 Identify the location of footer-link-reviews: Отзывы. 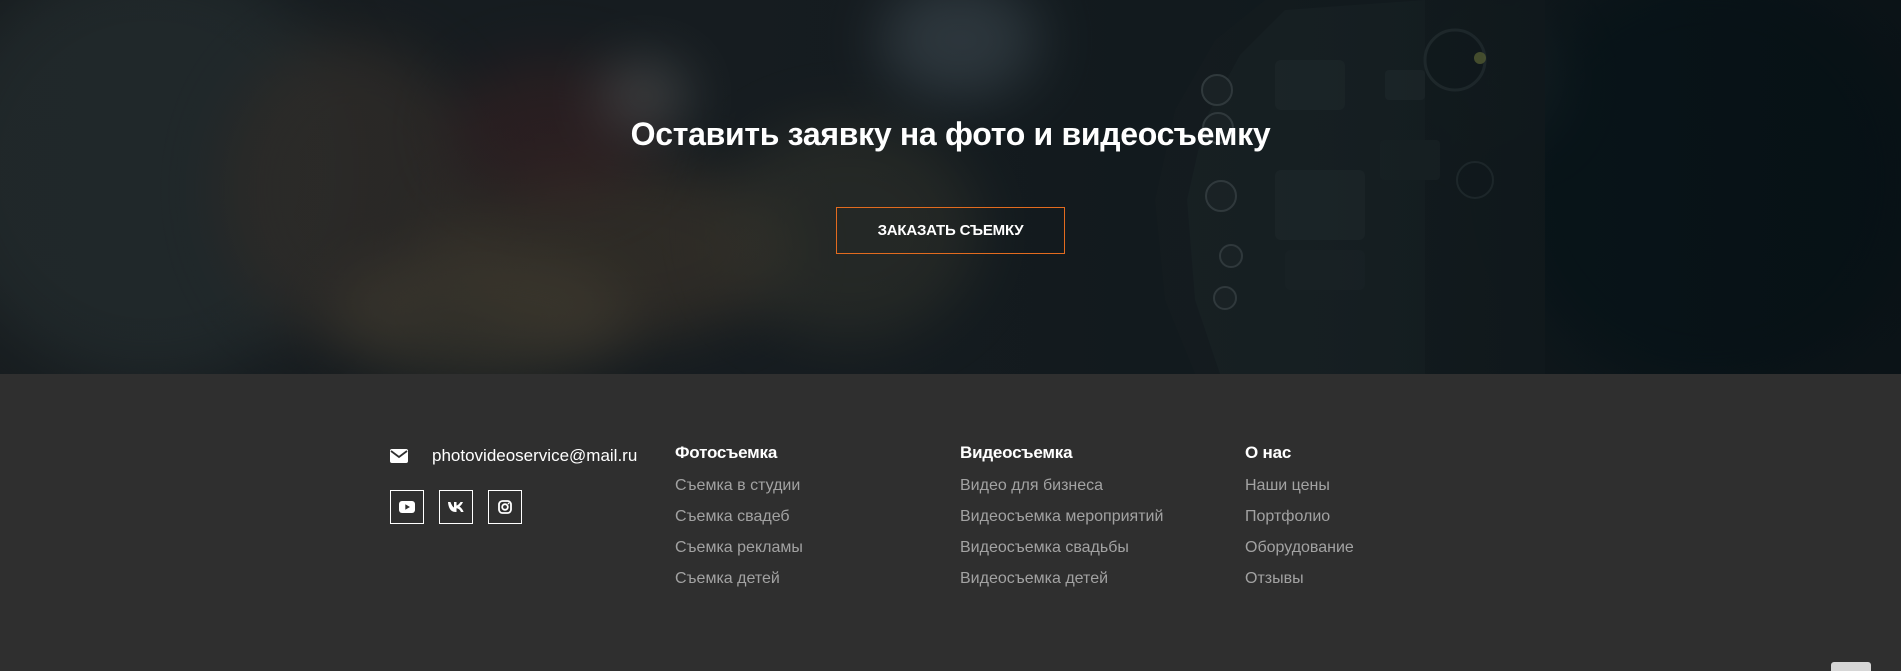
(1299, 585).